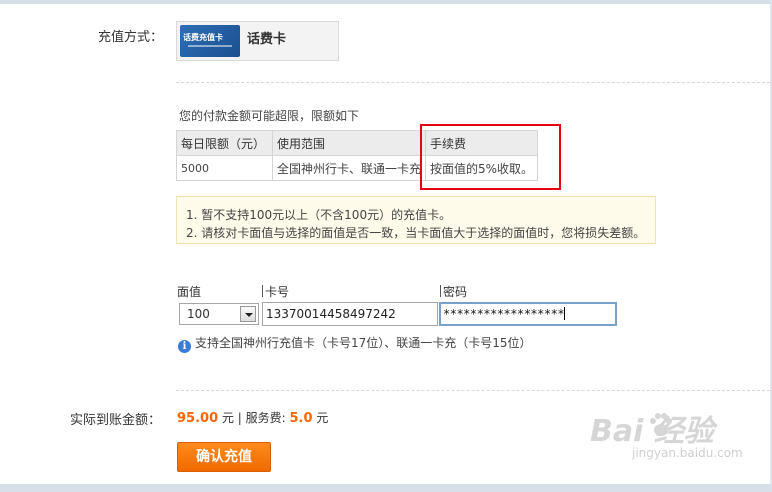 Image resolution: width=772 pixels, height=492 pixels. What do you see at coordinates (320, 418) in the screenshot?
I see `fee-unit-text: 元` at bounding box center [320, 418].